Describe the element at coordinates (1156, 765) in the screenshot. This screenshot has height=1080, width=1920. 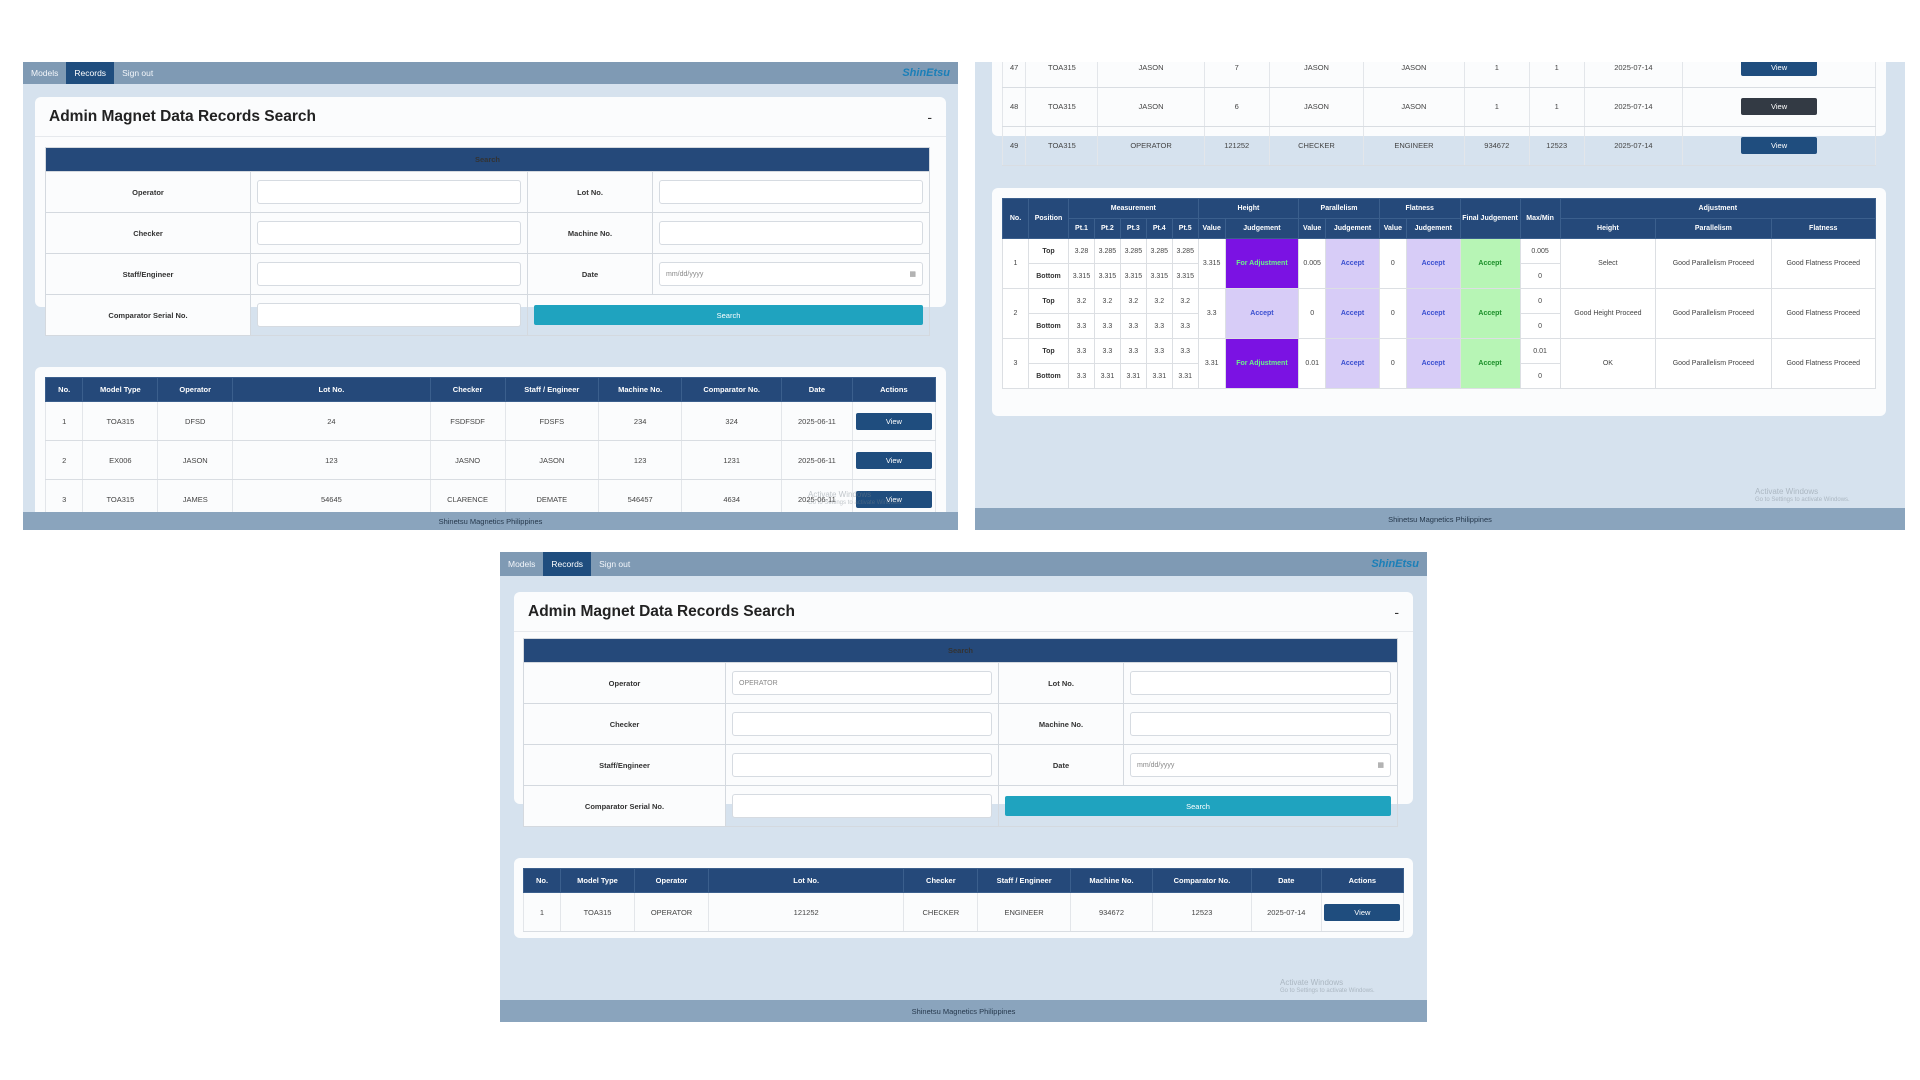
I see `date-placeholder: mm/dd/yyyy` at that location.